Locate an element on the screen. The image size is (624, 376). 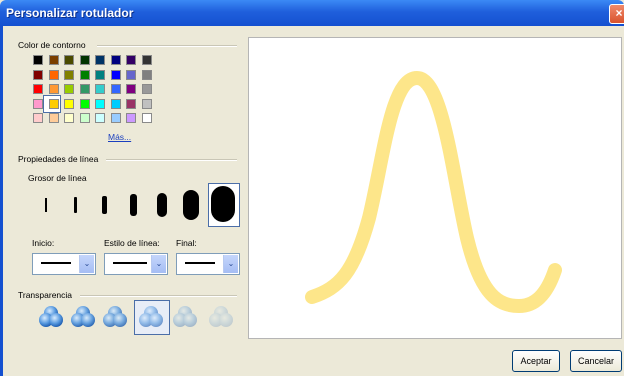
line-style-select: ⌄ is located at coordinates (136, 264).